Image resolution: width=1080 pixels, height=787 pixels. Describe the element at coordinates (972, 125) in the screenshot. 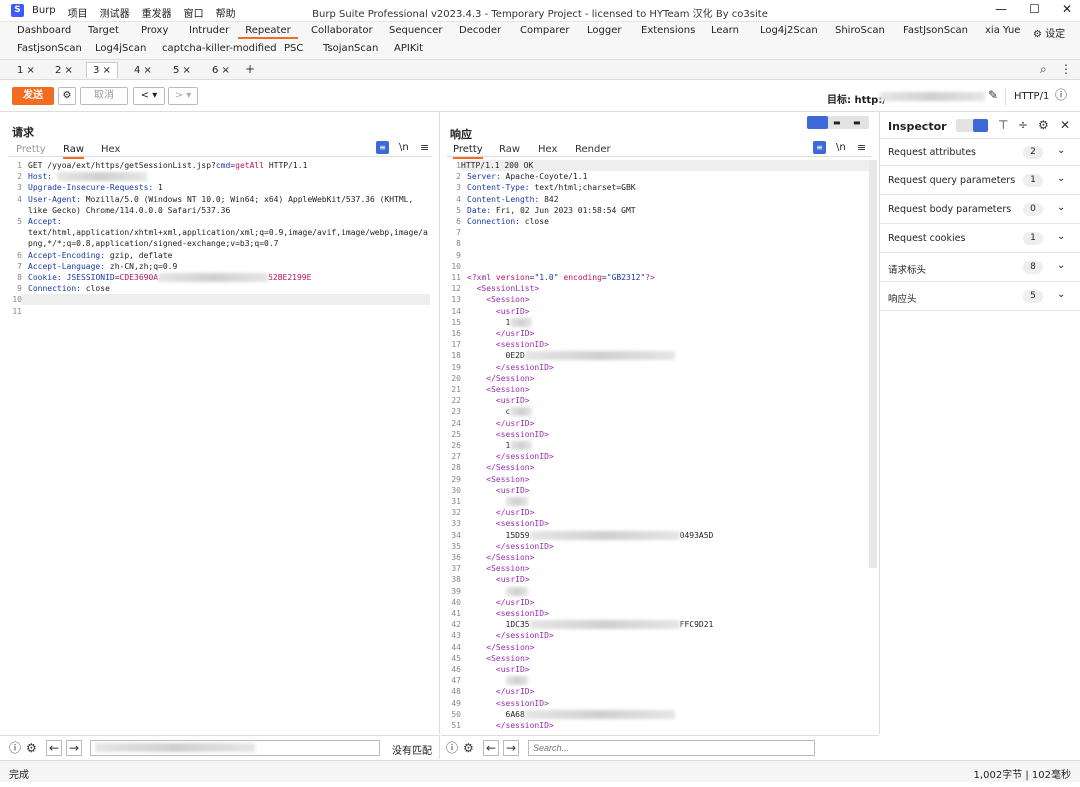

I see `inspector-layout-toggle` at that location.